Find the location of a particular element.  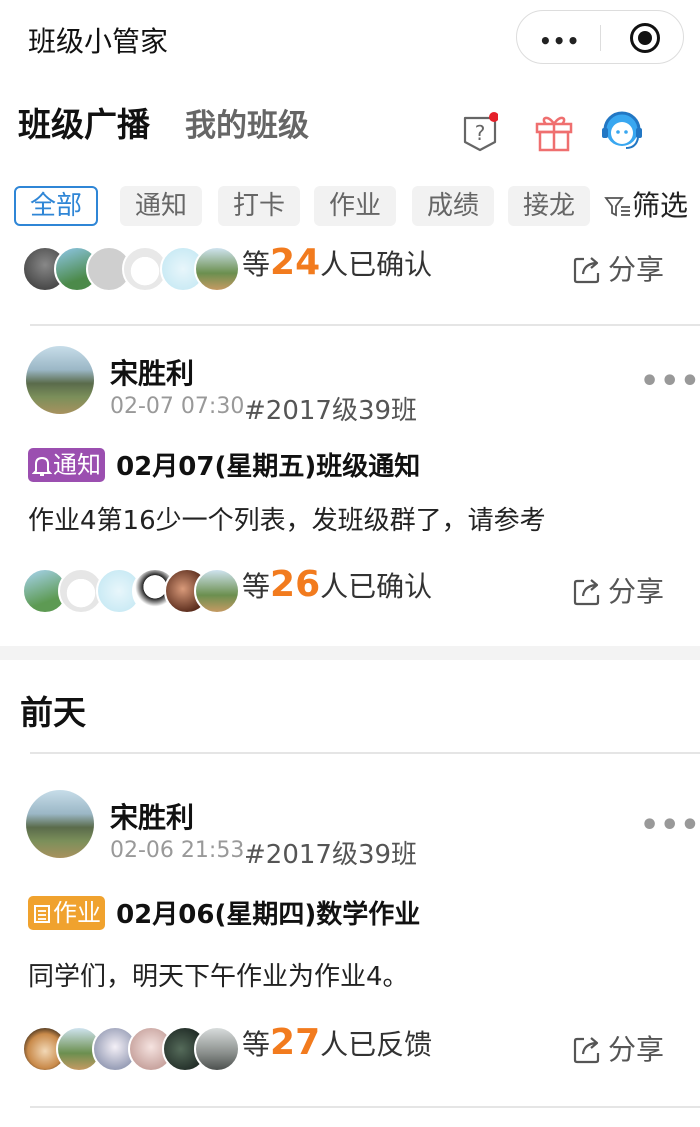

feedback-count: 等27人已反馈 is located at coordinates (337, 1042).